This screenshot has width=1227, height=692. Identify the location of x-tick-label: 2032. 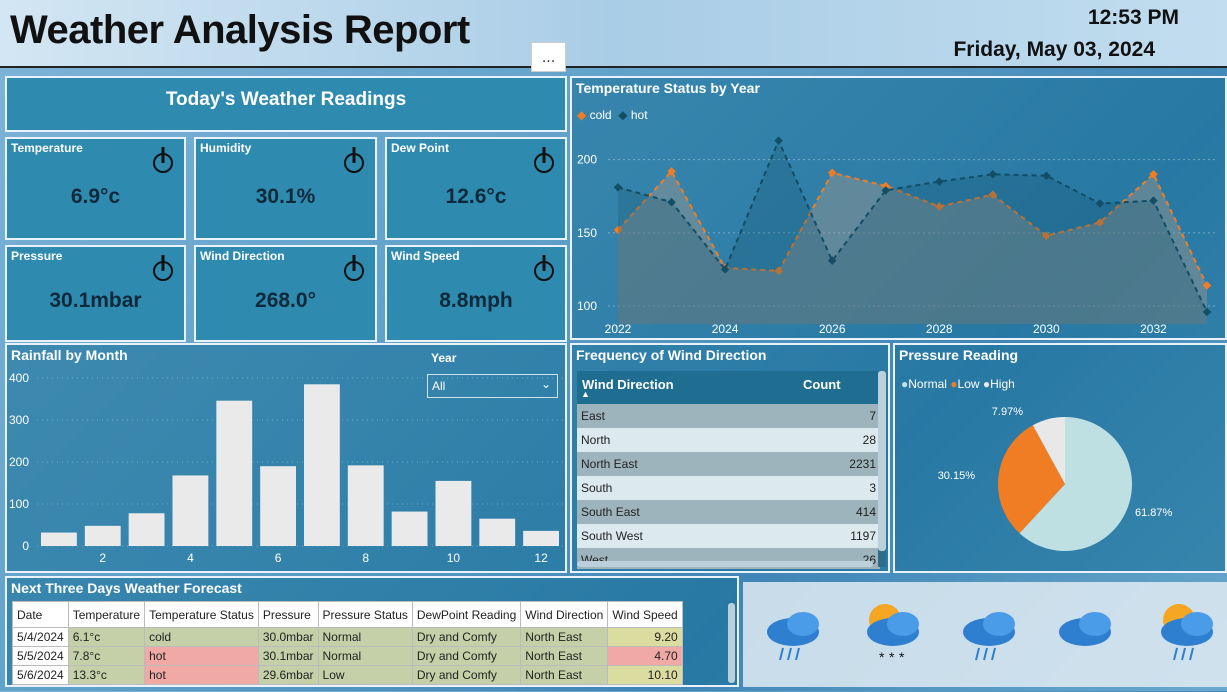
(1153, 329).